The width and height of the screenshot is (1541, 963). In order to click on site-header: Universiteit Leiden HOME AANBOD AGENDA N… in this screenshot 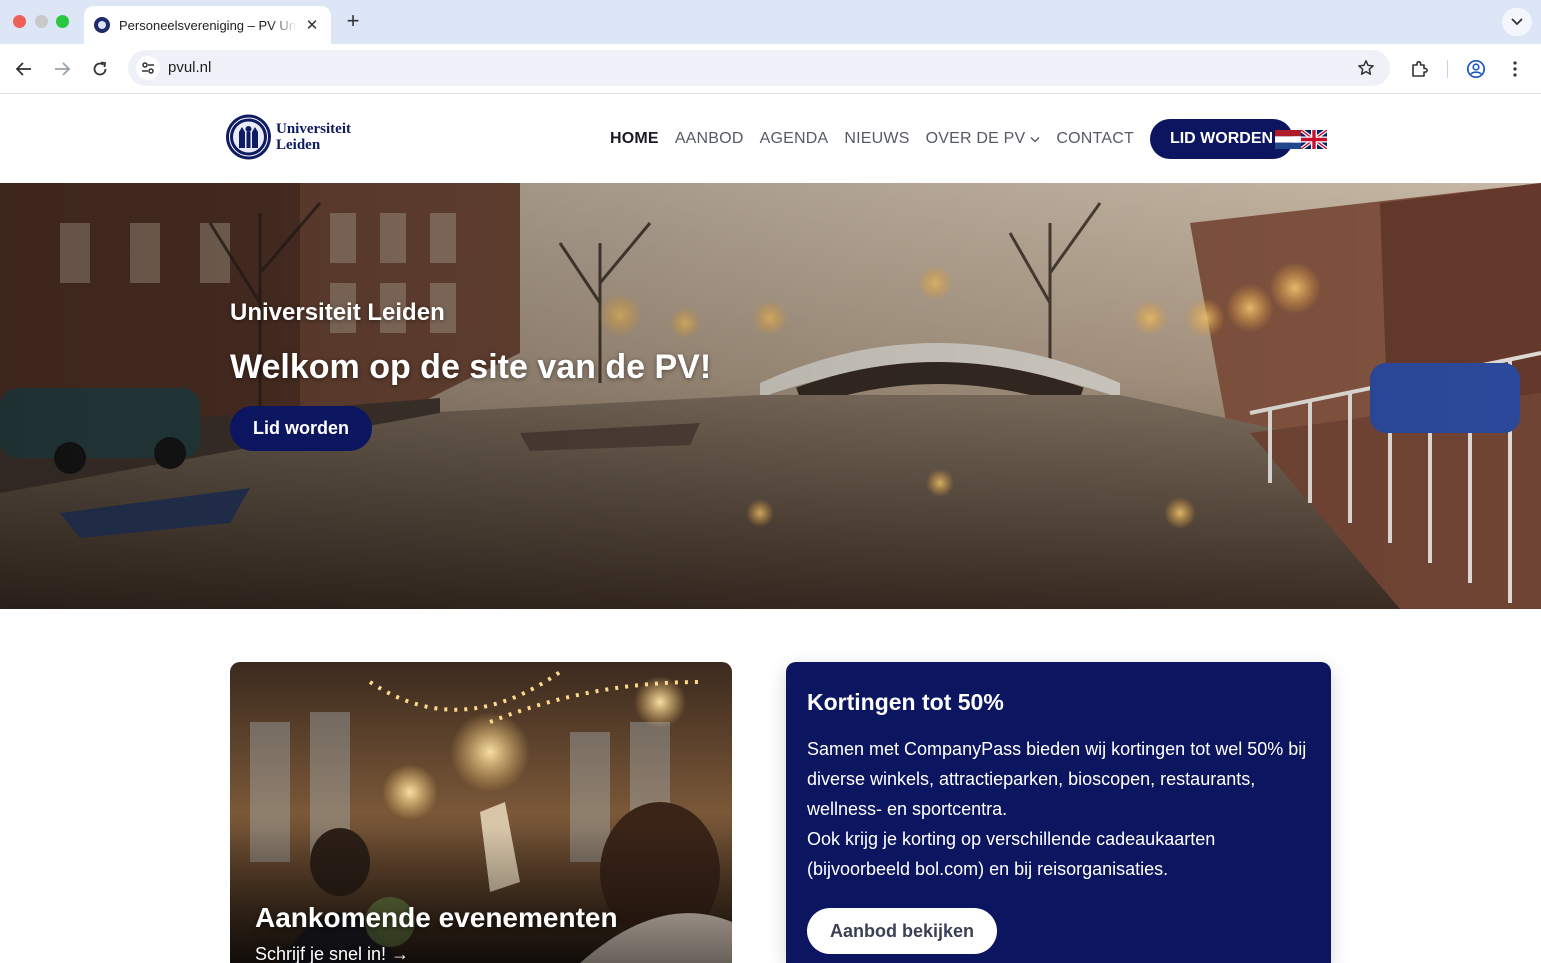, I will do `click(770, 139)`.